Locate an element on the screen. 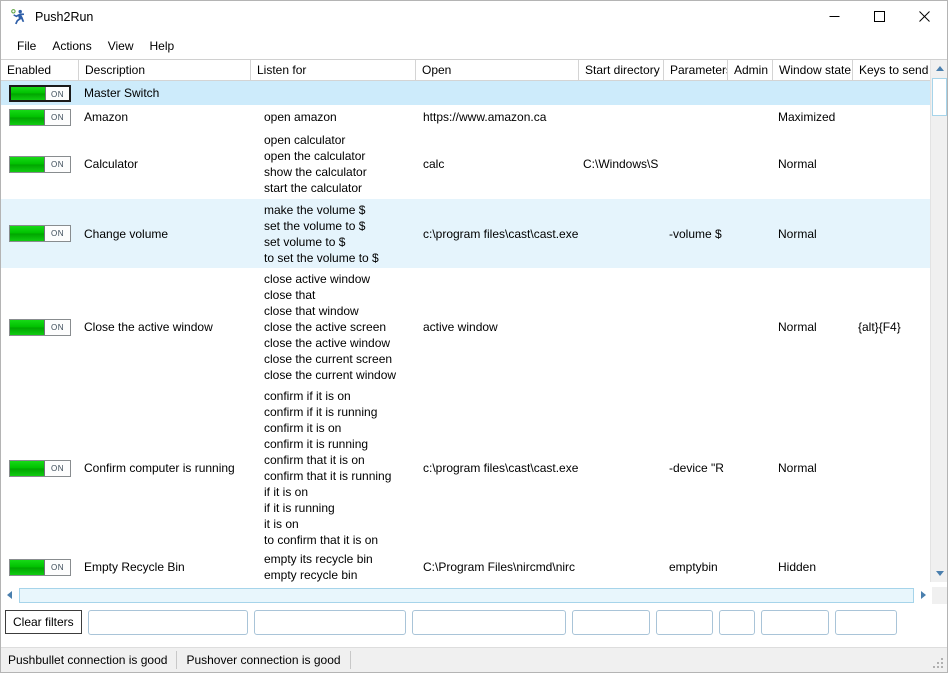 This screenshot has height=673, width=948. filter-input-listen-for is located at coordinates (329, 622).